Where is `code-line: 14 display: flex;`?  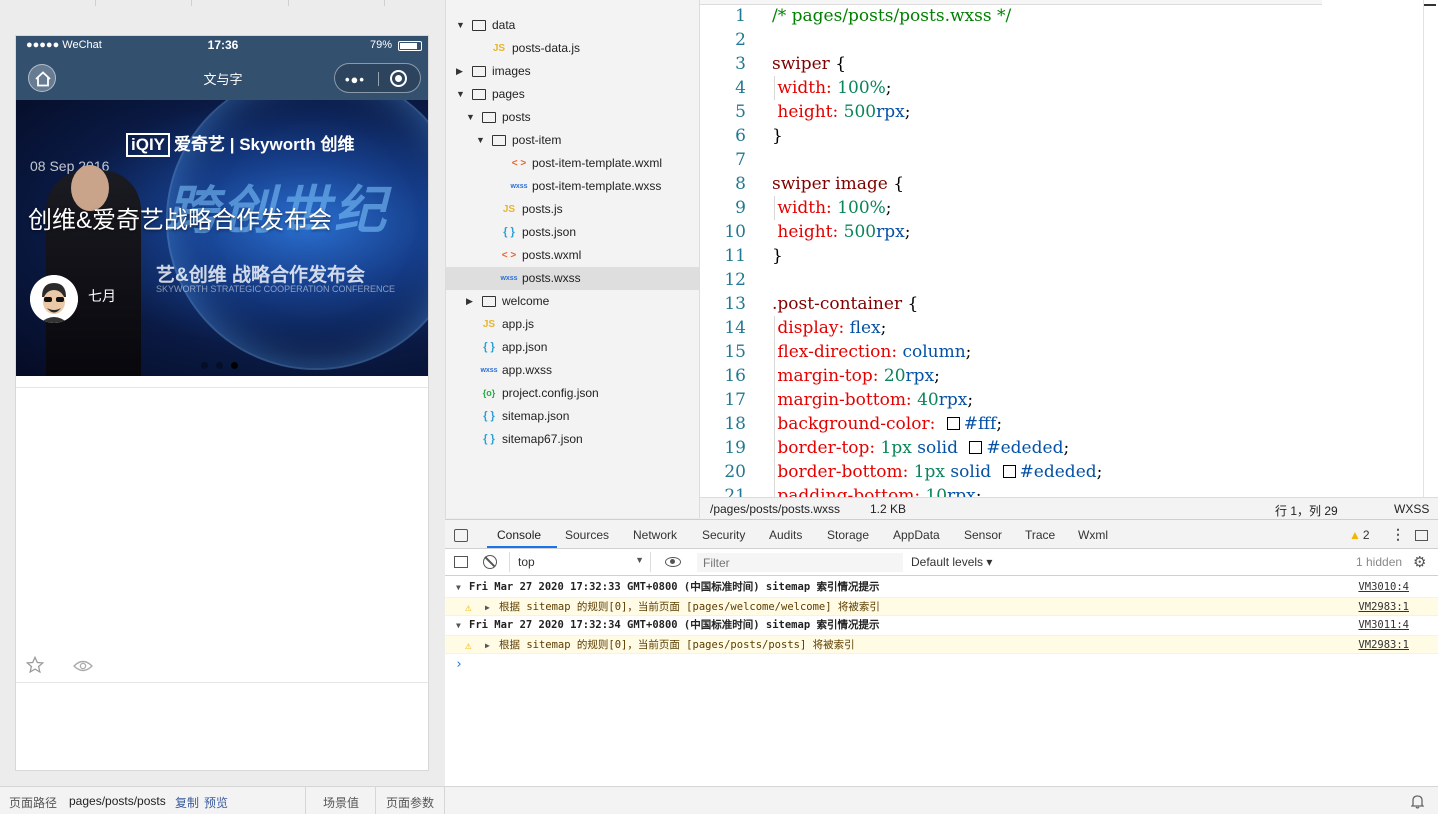 code-line: 14 display: flex; is located at coordinates (1060, 328).